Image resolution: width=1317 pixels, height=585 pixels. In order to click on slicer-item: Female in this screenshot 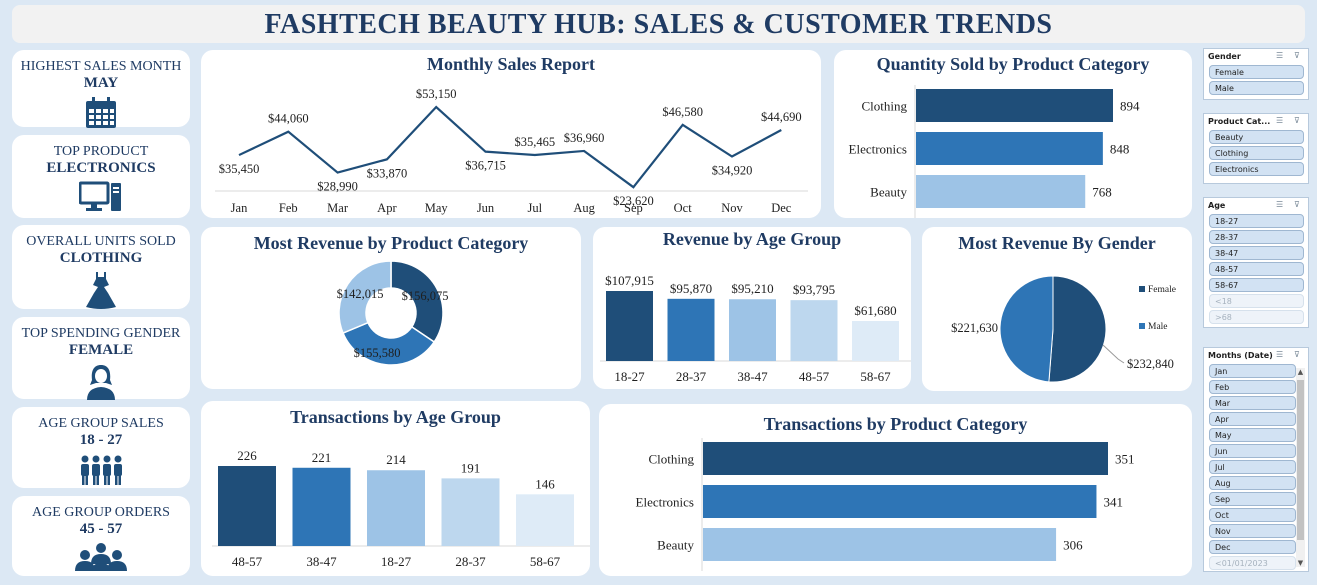, I will do `click(1256, 72)`.